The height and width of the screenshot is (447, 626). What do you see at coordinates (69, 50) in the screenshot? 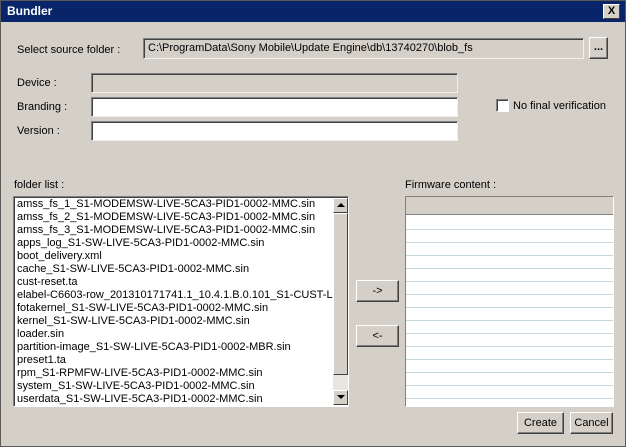
I see `source-folder-label: Select source folder :` at bounding box center [69, 50].